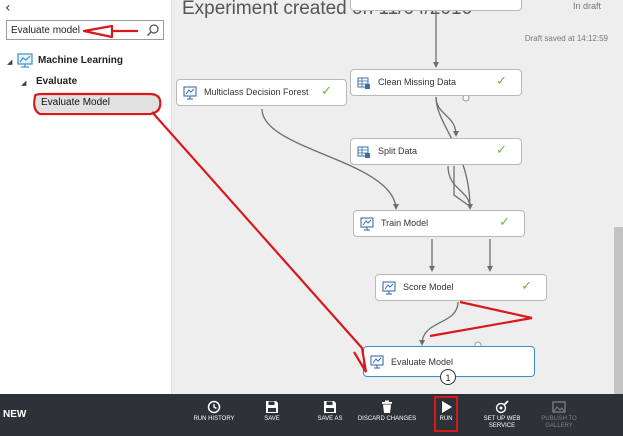 Image resolution: width=623 pixels, height=436 pixels. I want to click on discard-changes-button: DISCARD CHANGES, so click(387, 418).